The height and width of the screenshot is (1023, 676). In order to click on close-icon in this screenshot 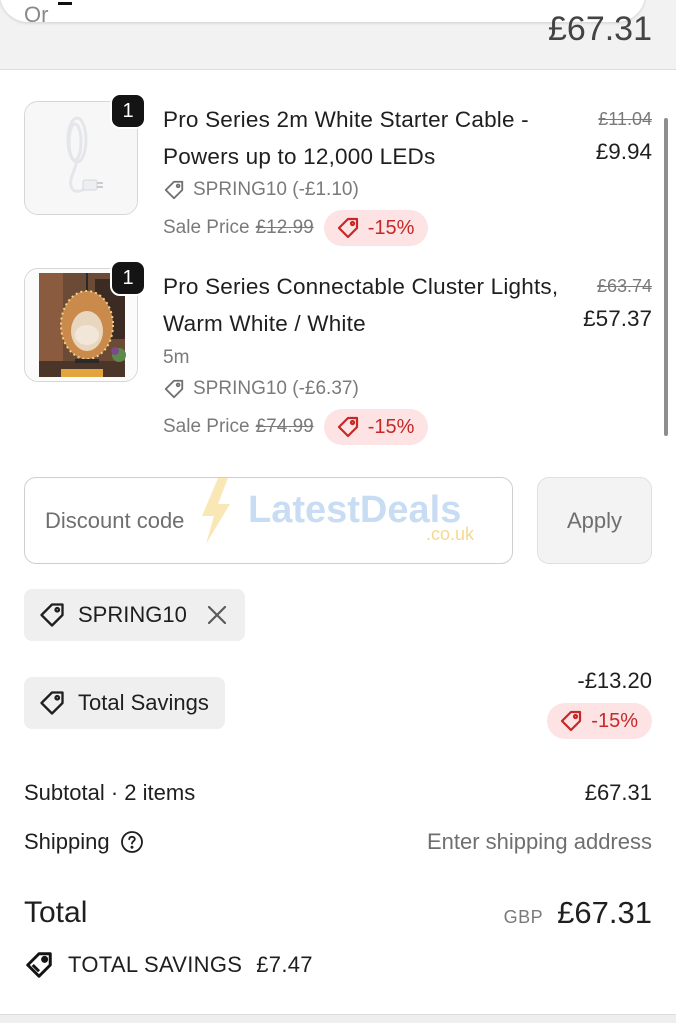, I will do `click(216, 615)`.